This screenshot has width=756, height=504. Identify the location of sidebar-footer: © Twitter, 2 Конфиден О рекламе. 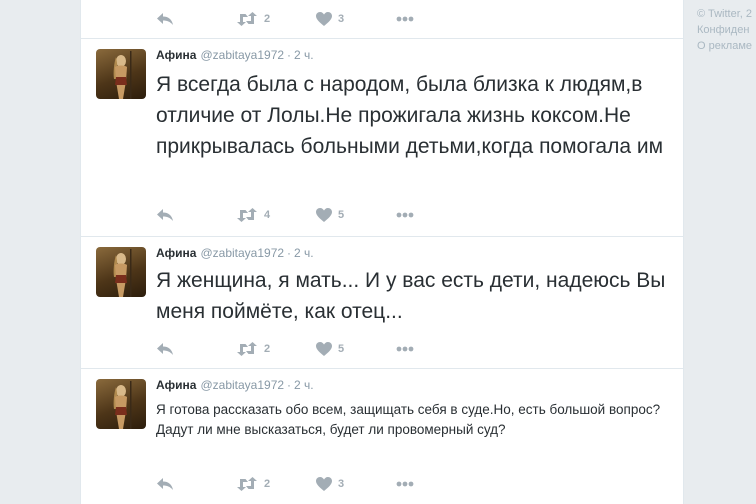
(726, 30).